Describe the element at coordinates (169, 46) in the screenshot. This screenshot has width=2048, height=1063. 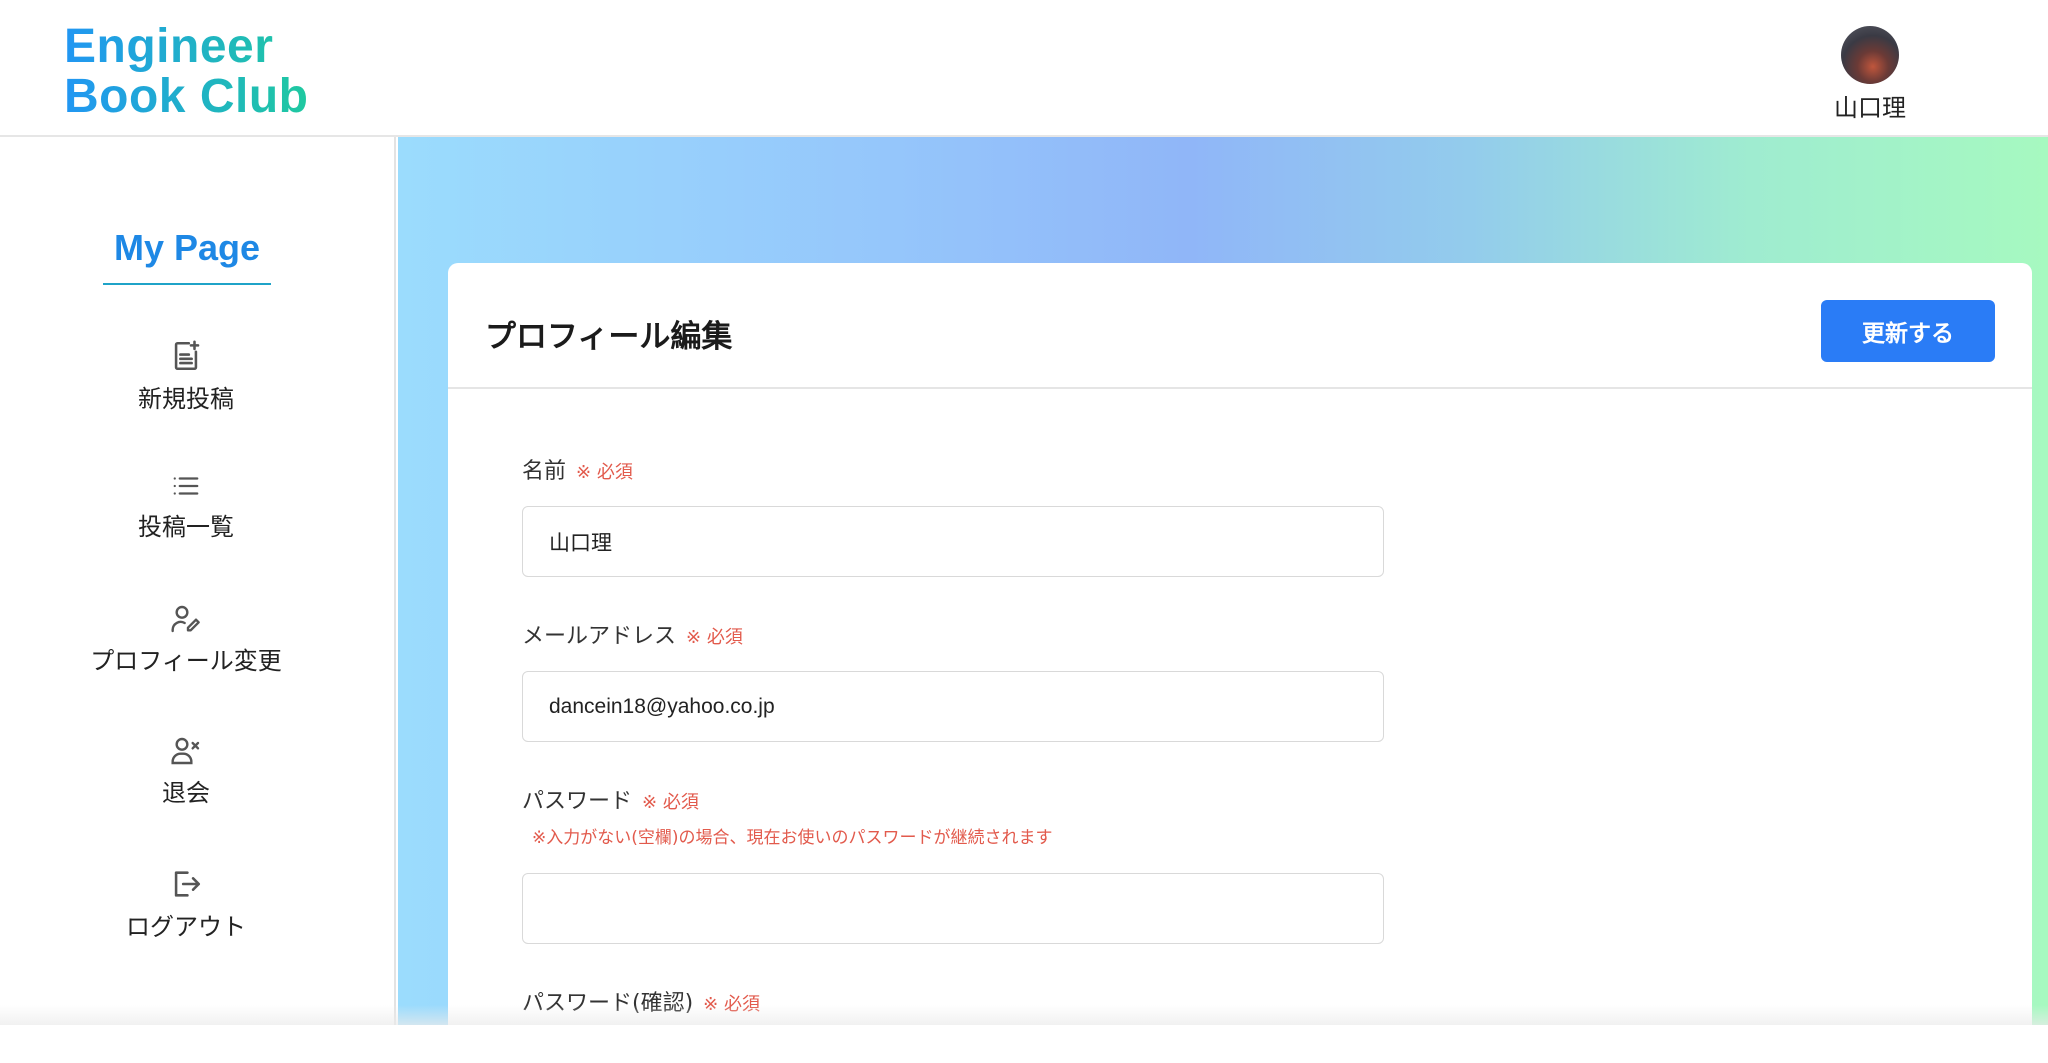
I see `logo-line-1: Engineer` at that location.